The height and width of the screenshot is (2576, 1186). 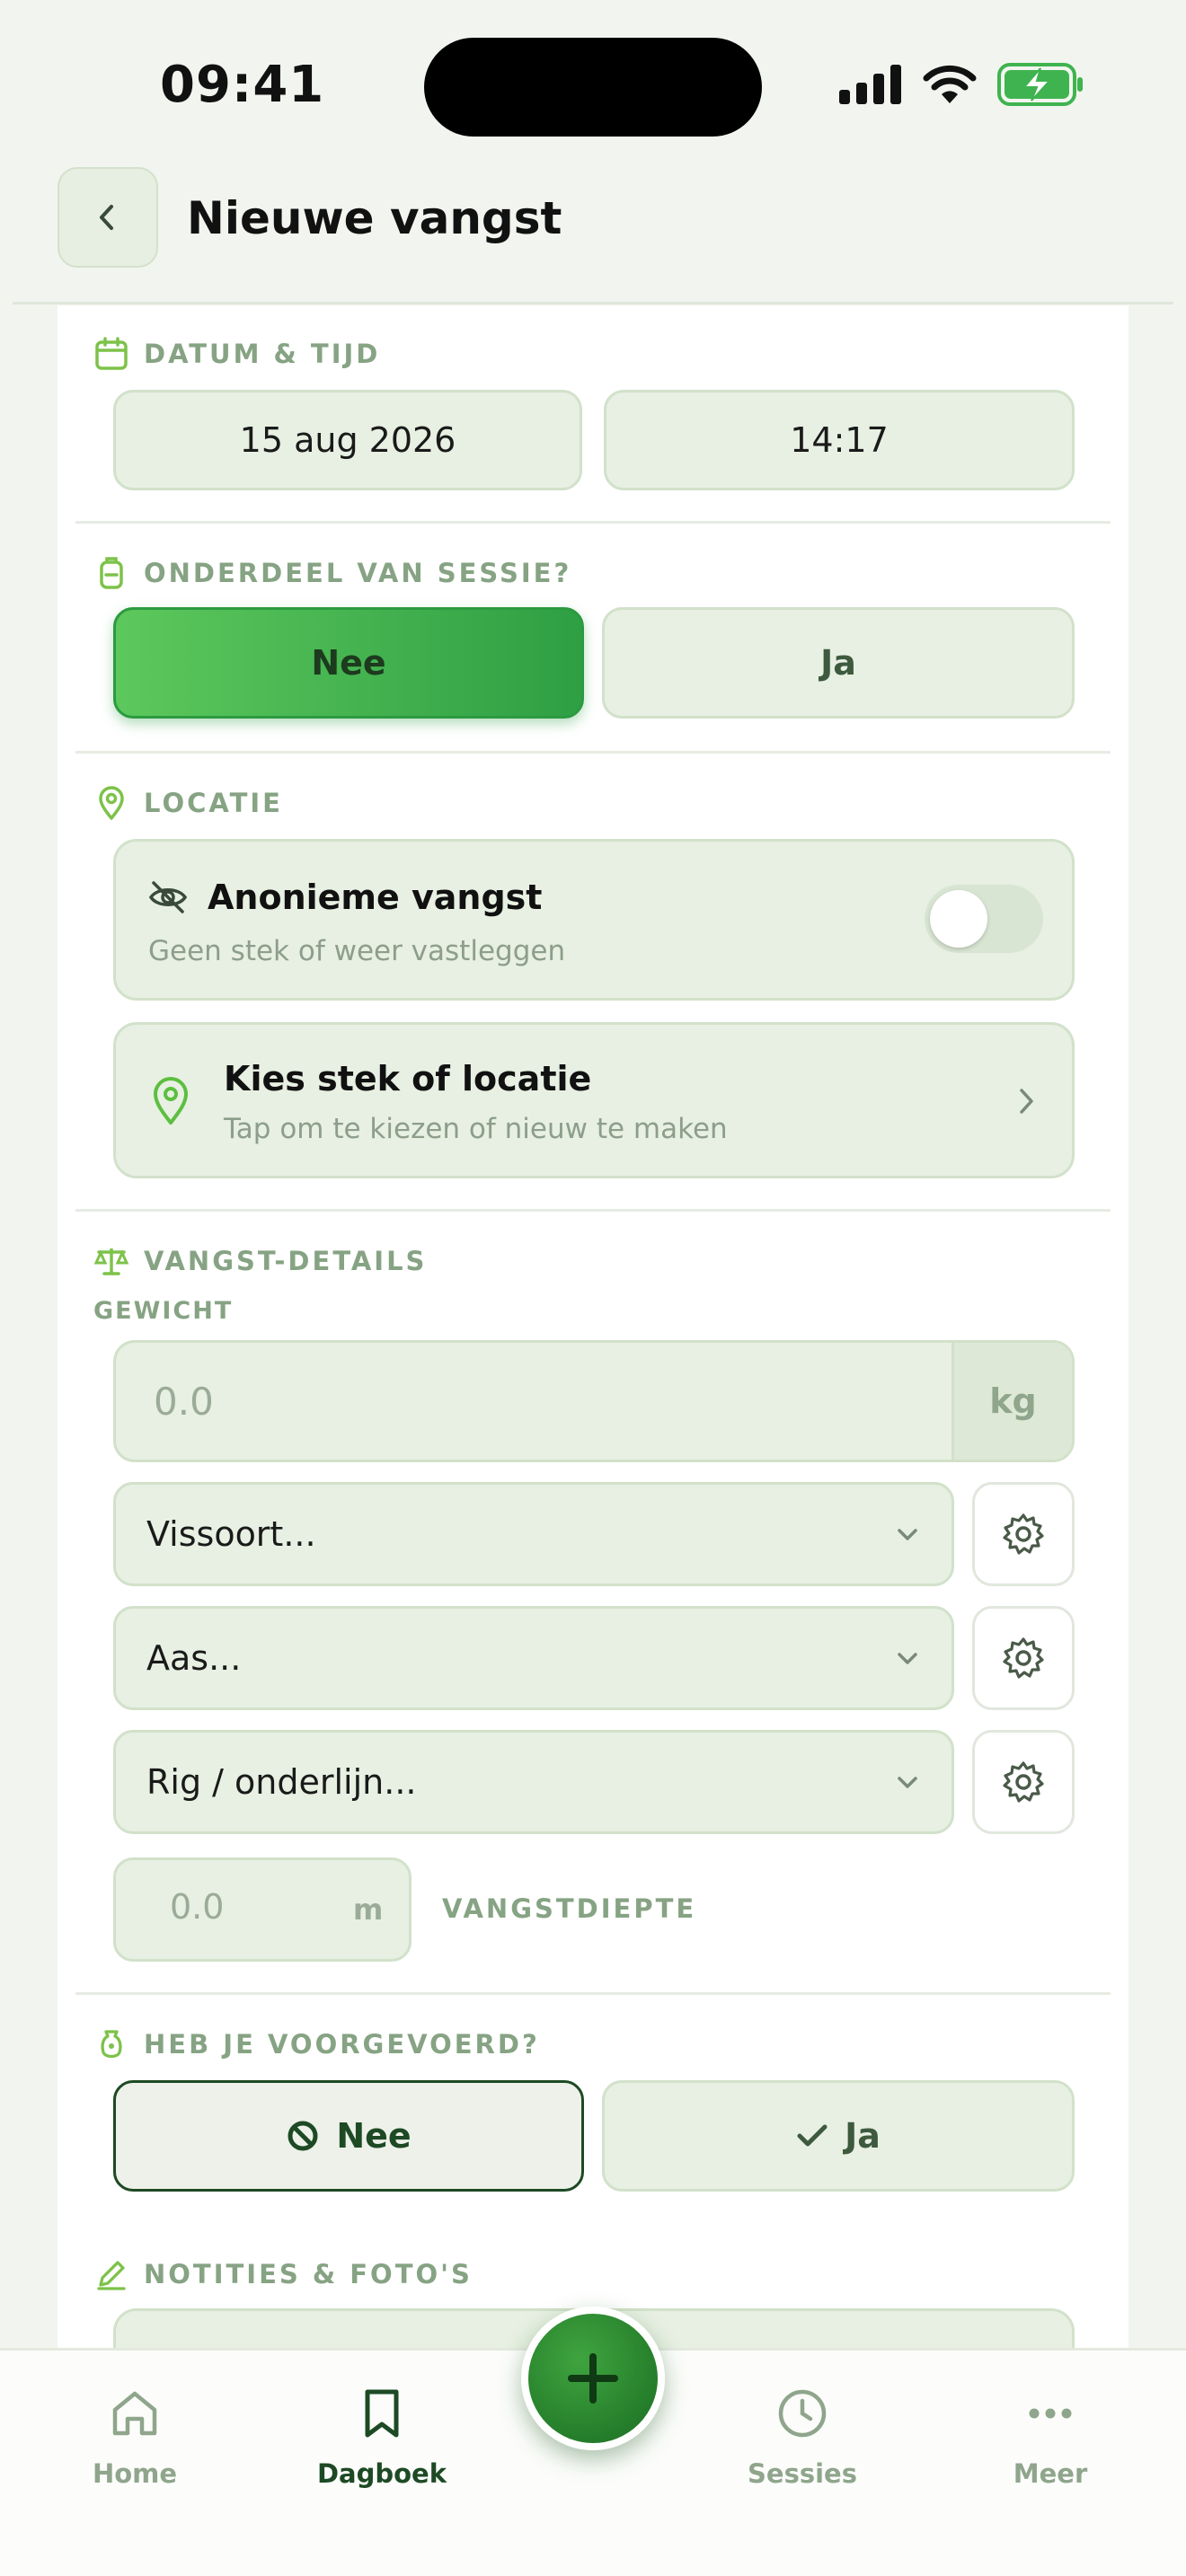 I want to click on back-button, so click(x=108, y=217).